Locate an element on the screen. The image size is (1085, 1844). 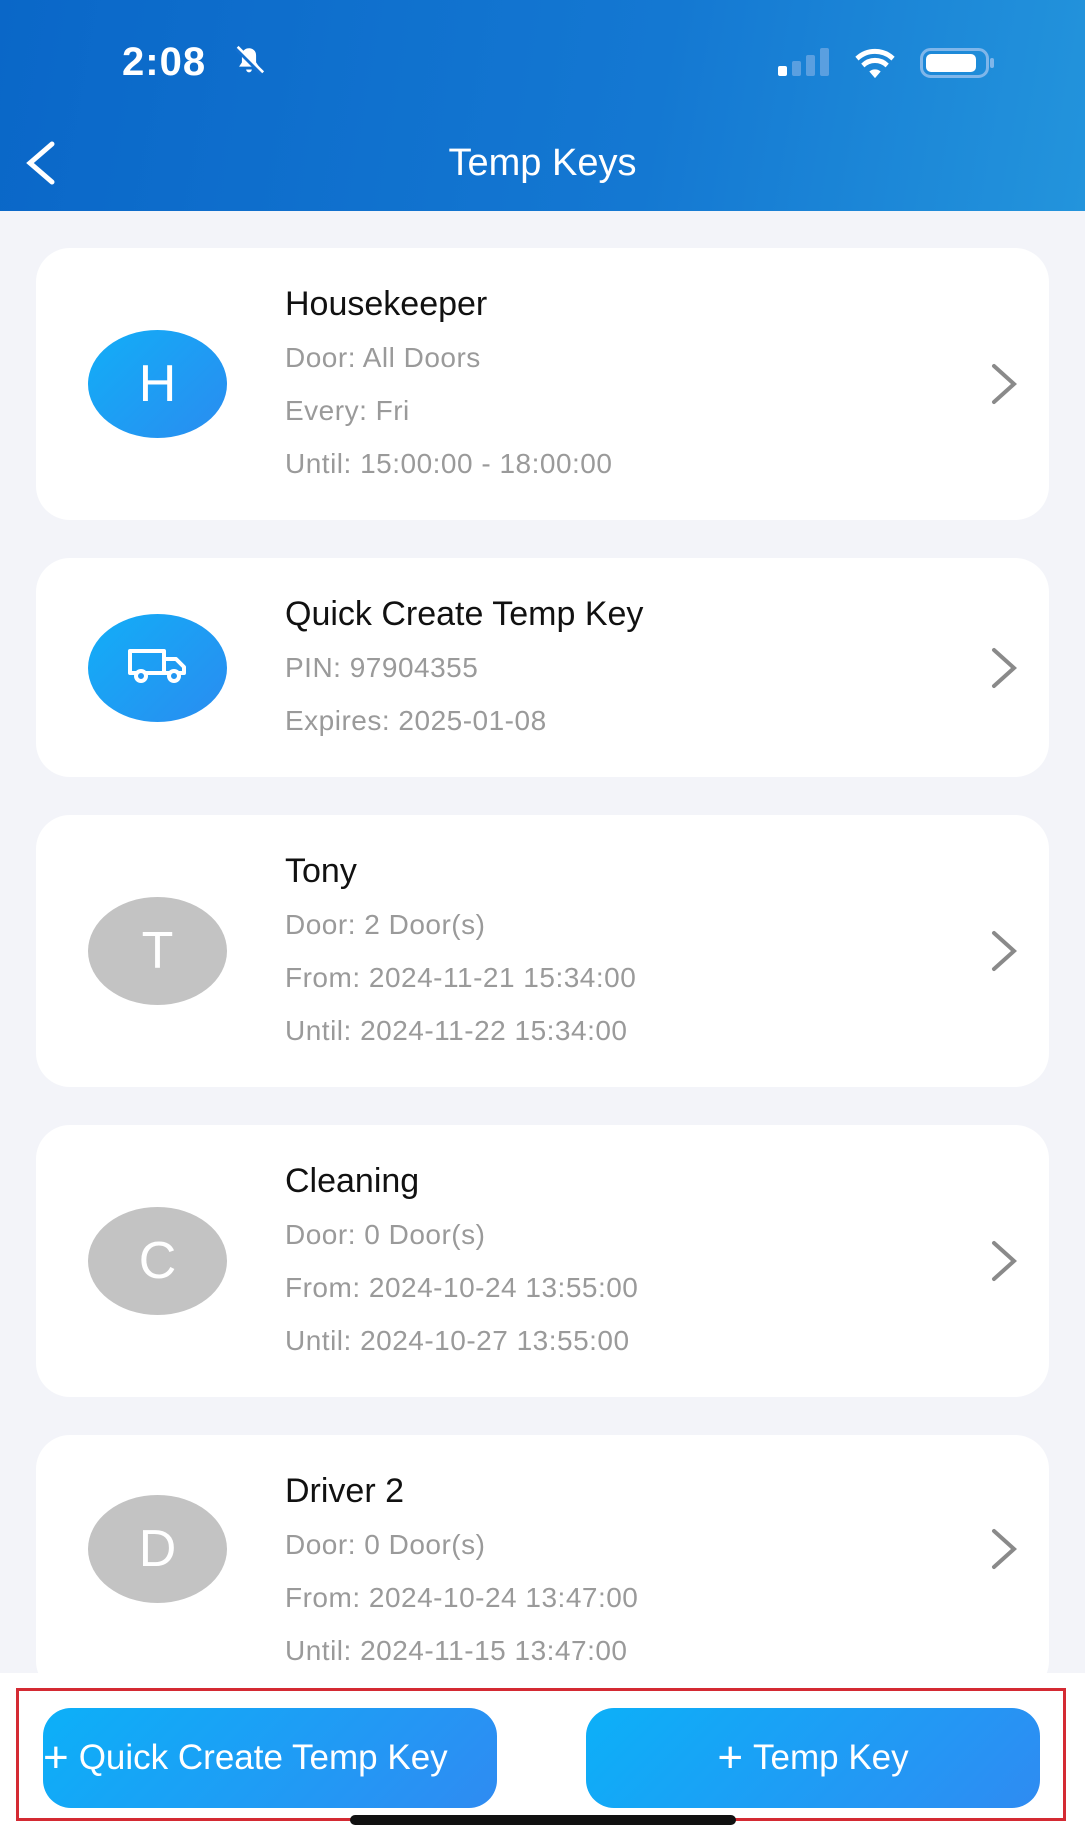
quick-create-temp-key-button: + Quick Create Temp Key is located at coordinates (270, 1758).